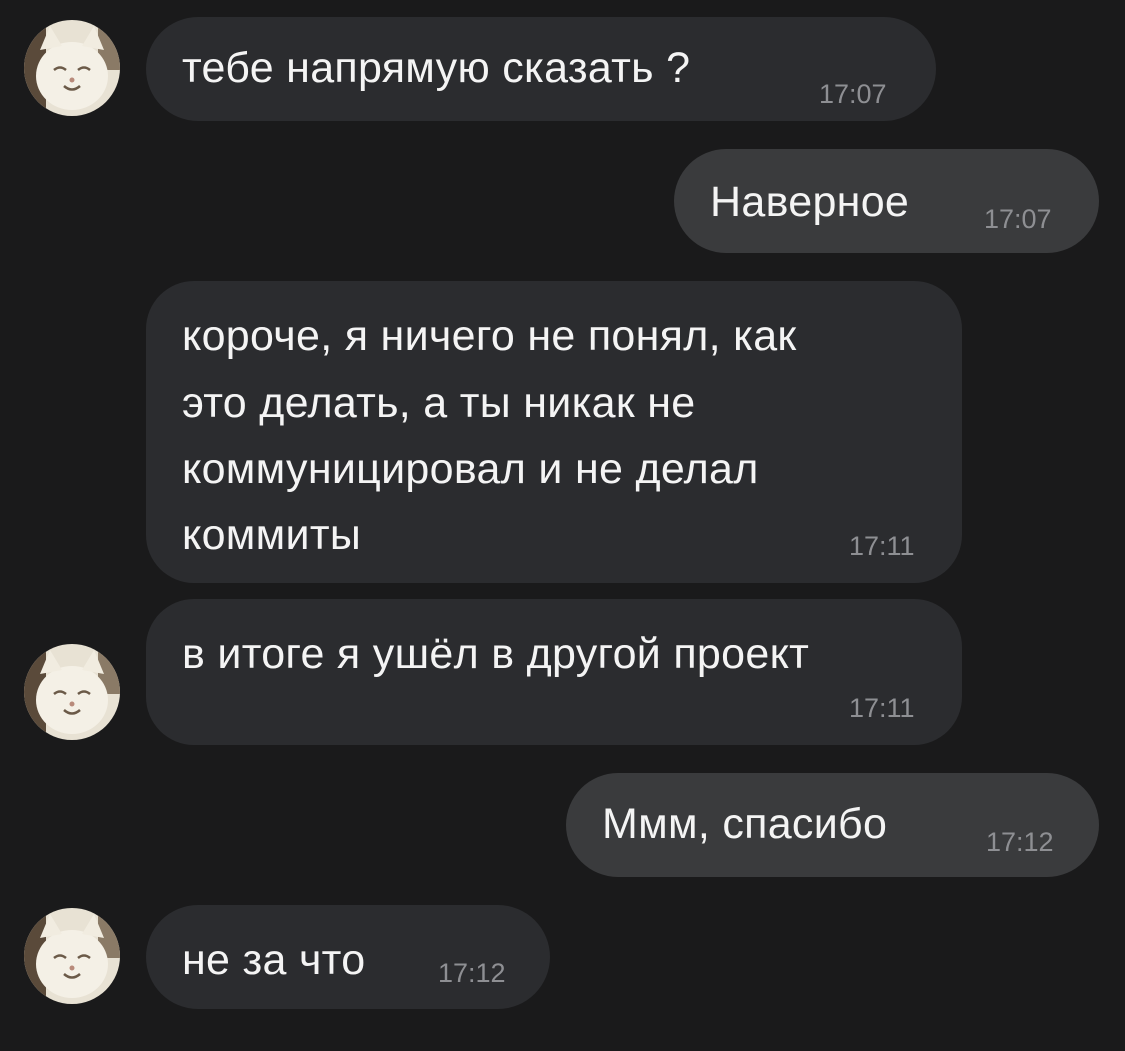 Image resolution: width=1125 pixels, height=1051 pixels. What do you see at coordinates (489, 336) in the screenshot?
I see `message-text-line: короче, я ничего не понял, как` at bounding box center [489, 336].